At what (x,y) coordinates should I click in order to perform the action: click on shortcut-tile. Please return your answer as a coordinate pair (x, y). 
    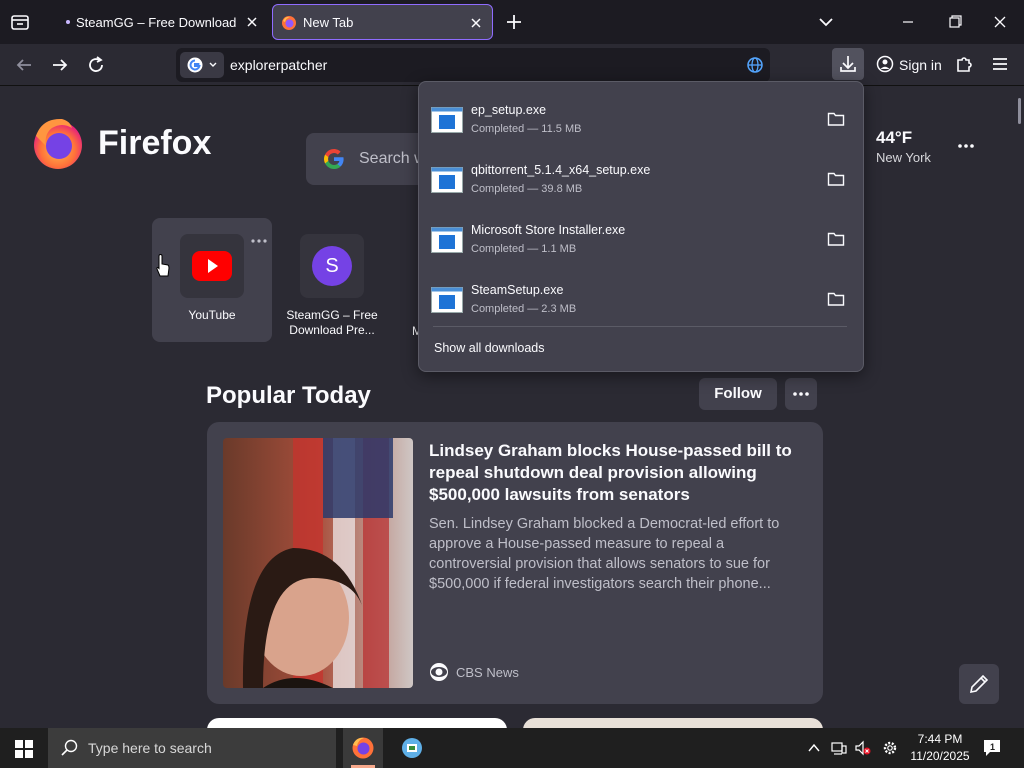
    Looking at the image, I should click on (212, 266).